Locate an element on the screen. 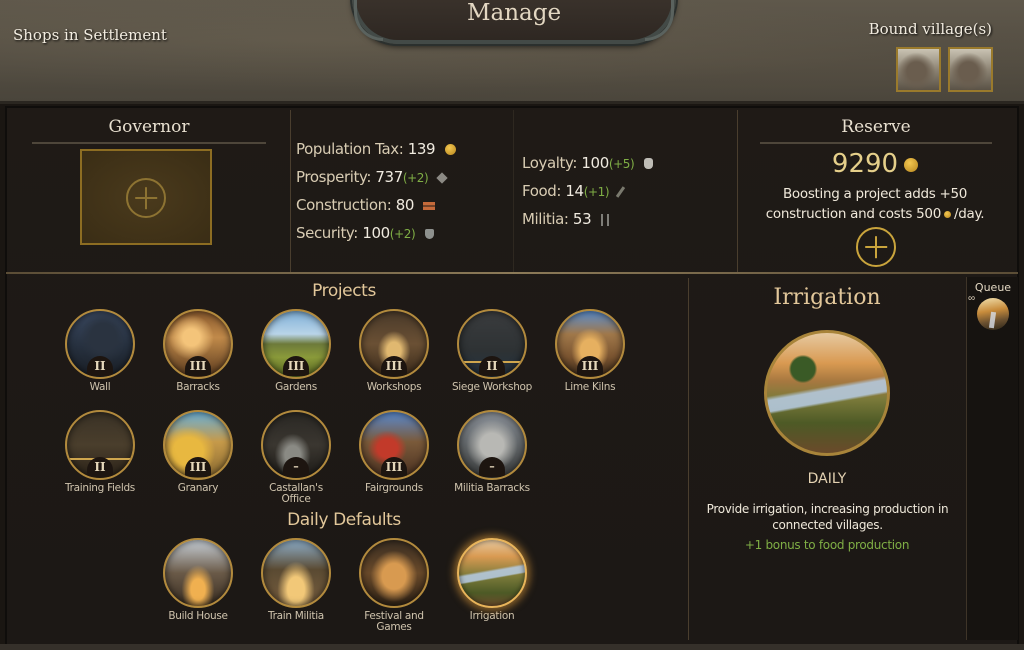 This screenshot has width=1024, height=650. infinity-icon: ∞ is located at coordinates (972, 298).